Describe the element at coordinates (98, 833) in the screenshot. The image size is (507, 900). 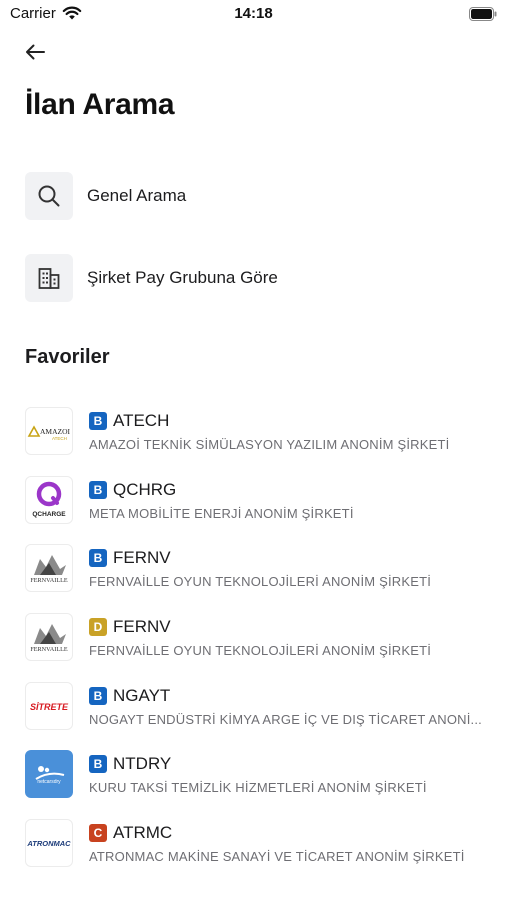
I see `share-group-badge: C` at that location.